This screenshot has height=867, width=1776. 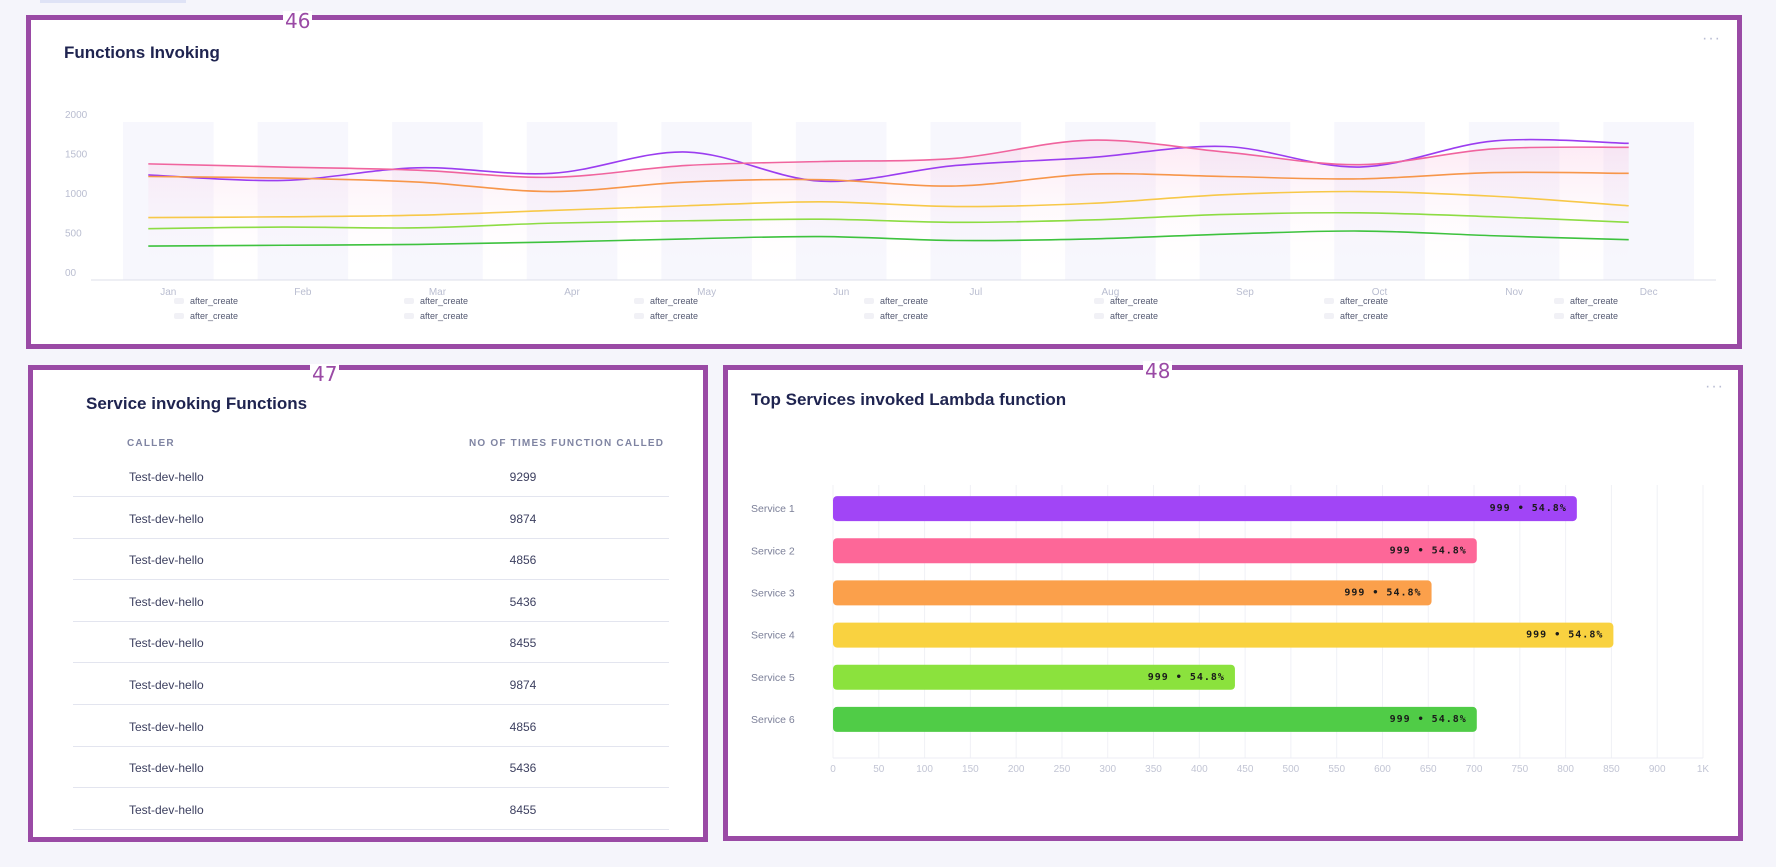 What do you see at coordinates (523, 477) in the screenshot?
I see `count-cell: 9299` at bounding box center [523, 477].